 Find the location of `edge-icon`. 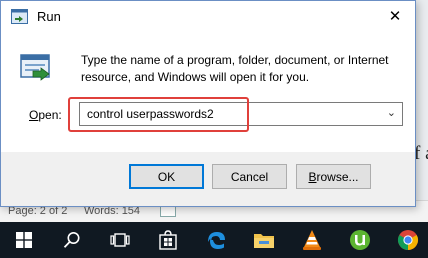

edge-icon is located at coordinates (216, 240).